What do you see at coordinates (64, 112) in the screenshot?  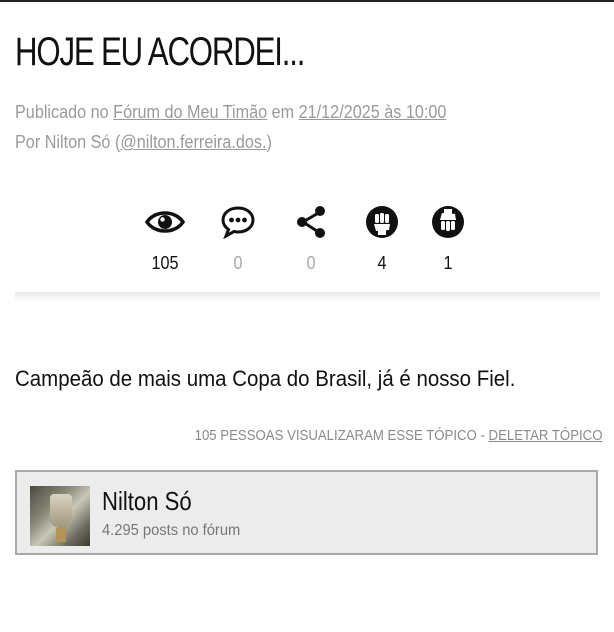 I see `published-prefix: Publicado no` at bounding box center [64, 112].